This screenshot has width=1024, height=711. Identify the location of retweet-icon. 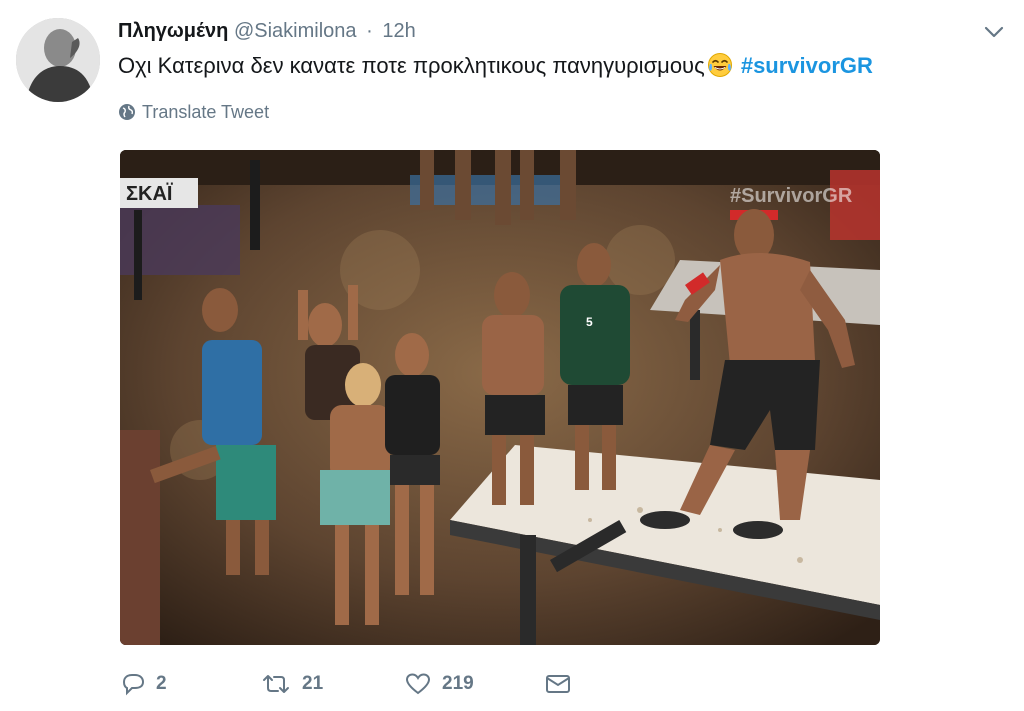
(276, 684).